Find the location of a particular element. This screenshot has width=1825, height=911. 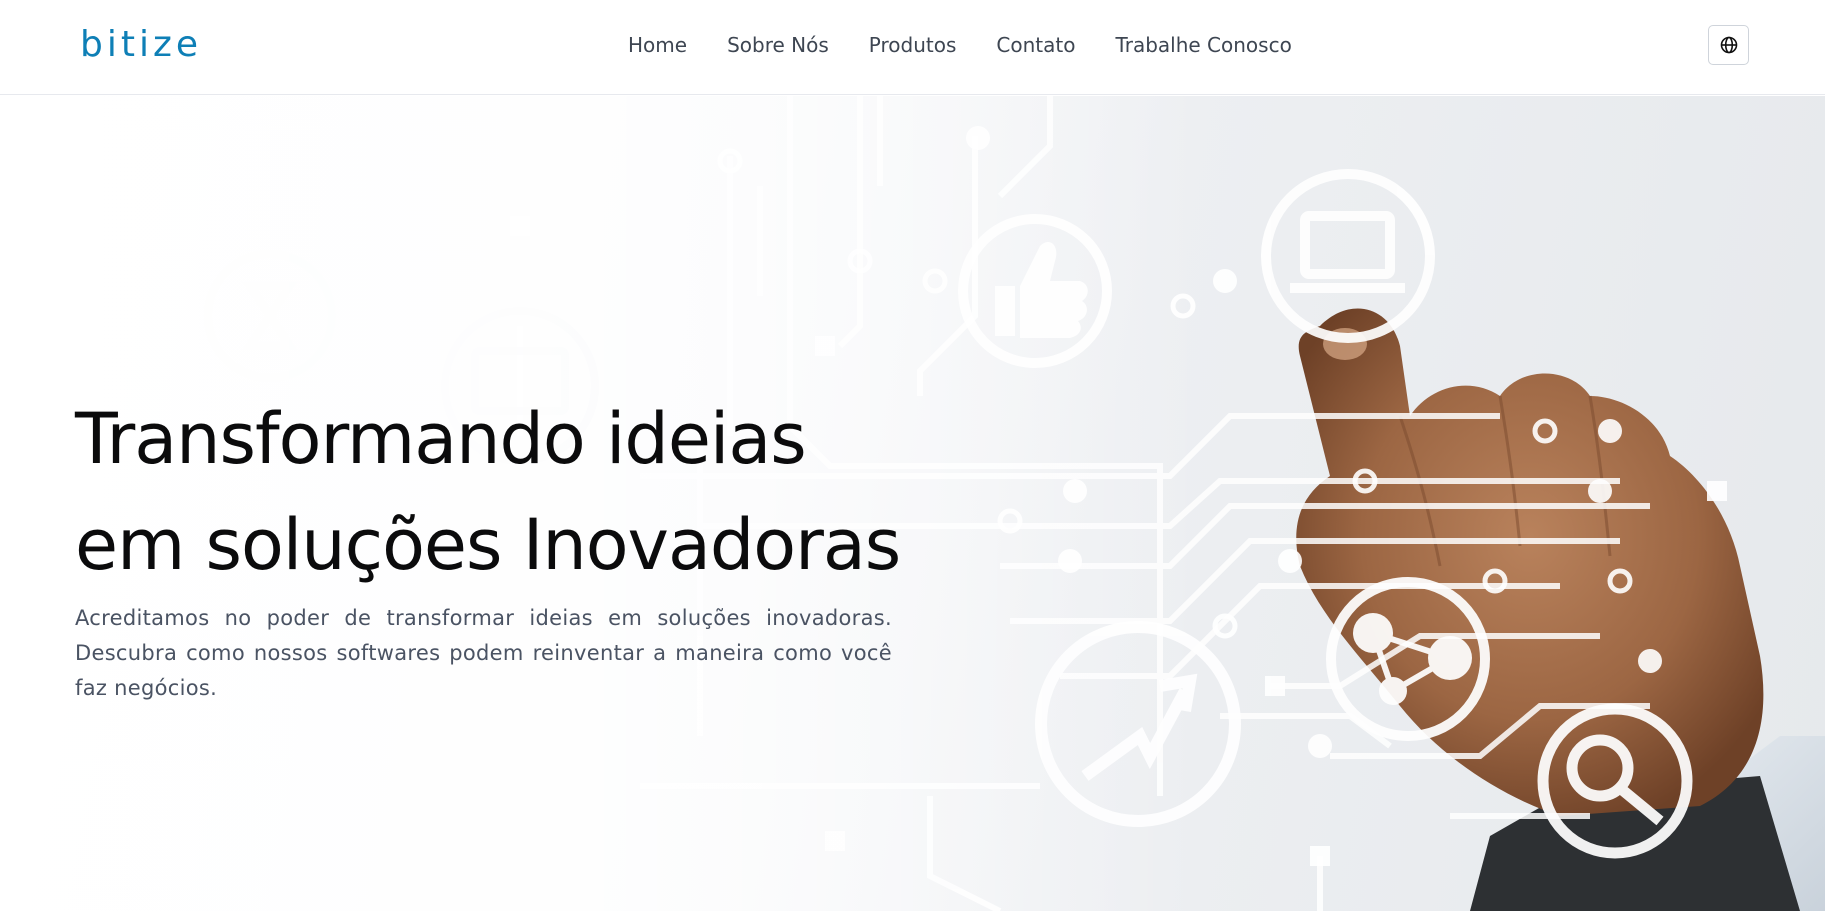

trend-arrow-icon is located at coordinates (1138, 724).